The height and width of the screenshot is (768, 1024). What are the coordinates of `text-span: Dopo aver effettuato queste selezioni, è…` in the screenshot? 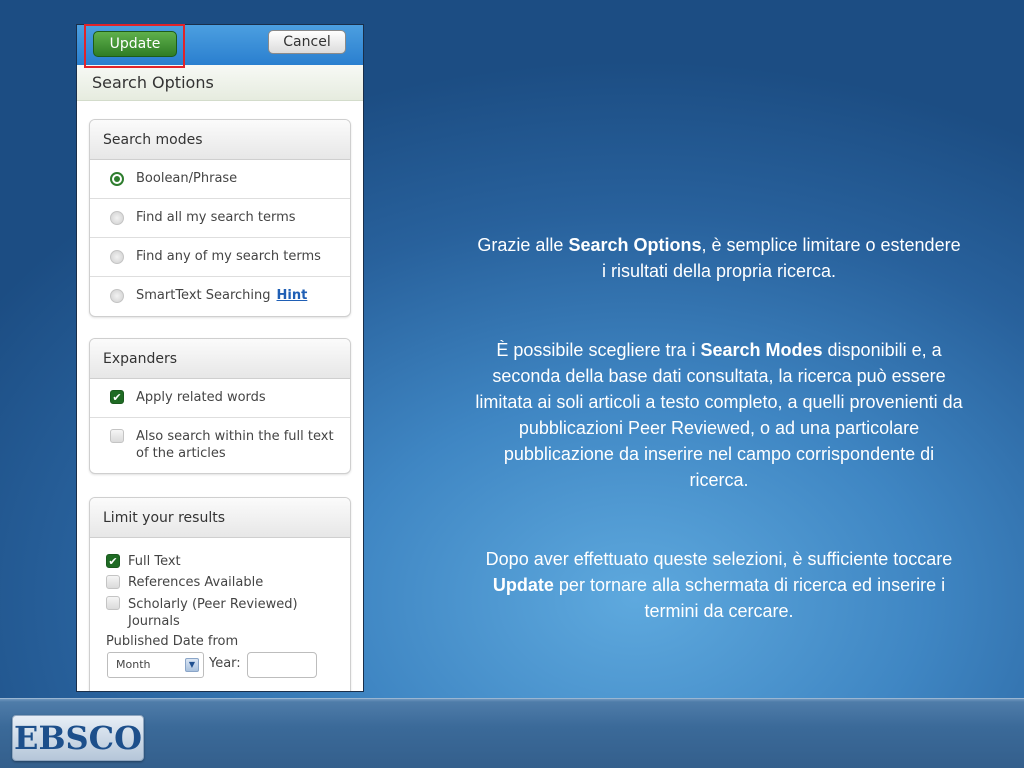 It's located at (719, 559).